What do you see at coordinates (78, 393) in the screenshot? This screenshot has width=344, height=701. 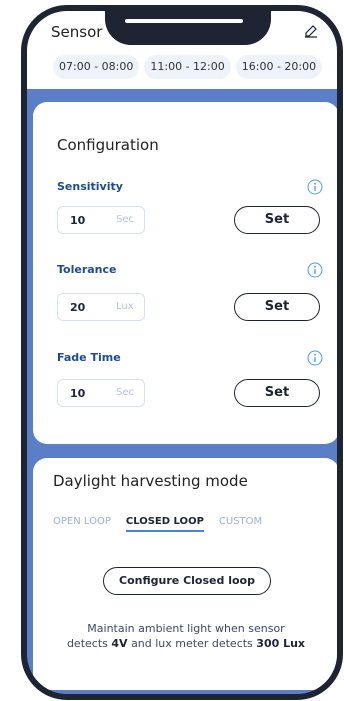 I see `fade-time-value: 10` at bounding box center [78, 393].